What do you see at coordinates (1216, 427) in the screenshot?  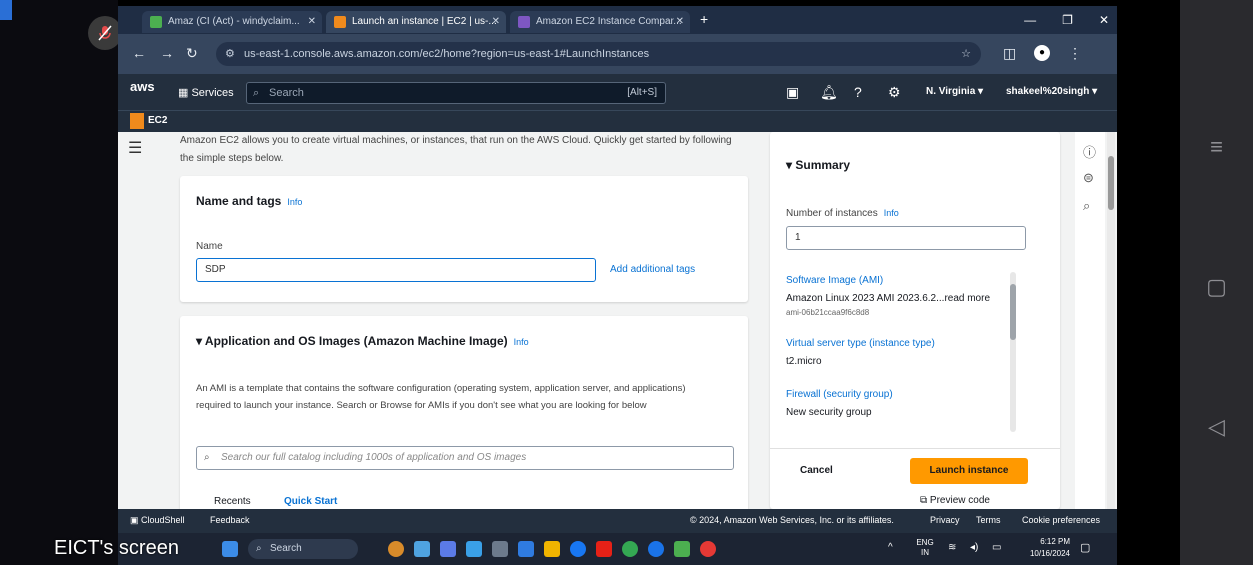 I see `back-icon: ◁` at bounding box center [1216, 427].